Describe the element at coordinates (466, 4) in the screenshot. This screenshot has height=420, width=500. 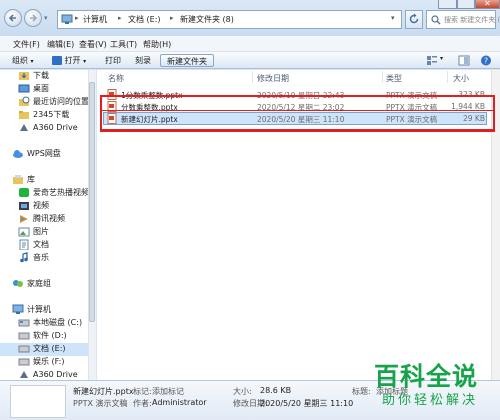
I see `maximize-button` at that location.